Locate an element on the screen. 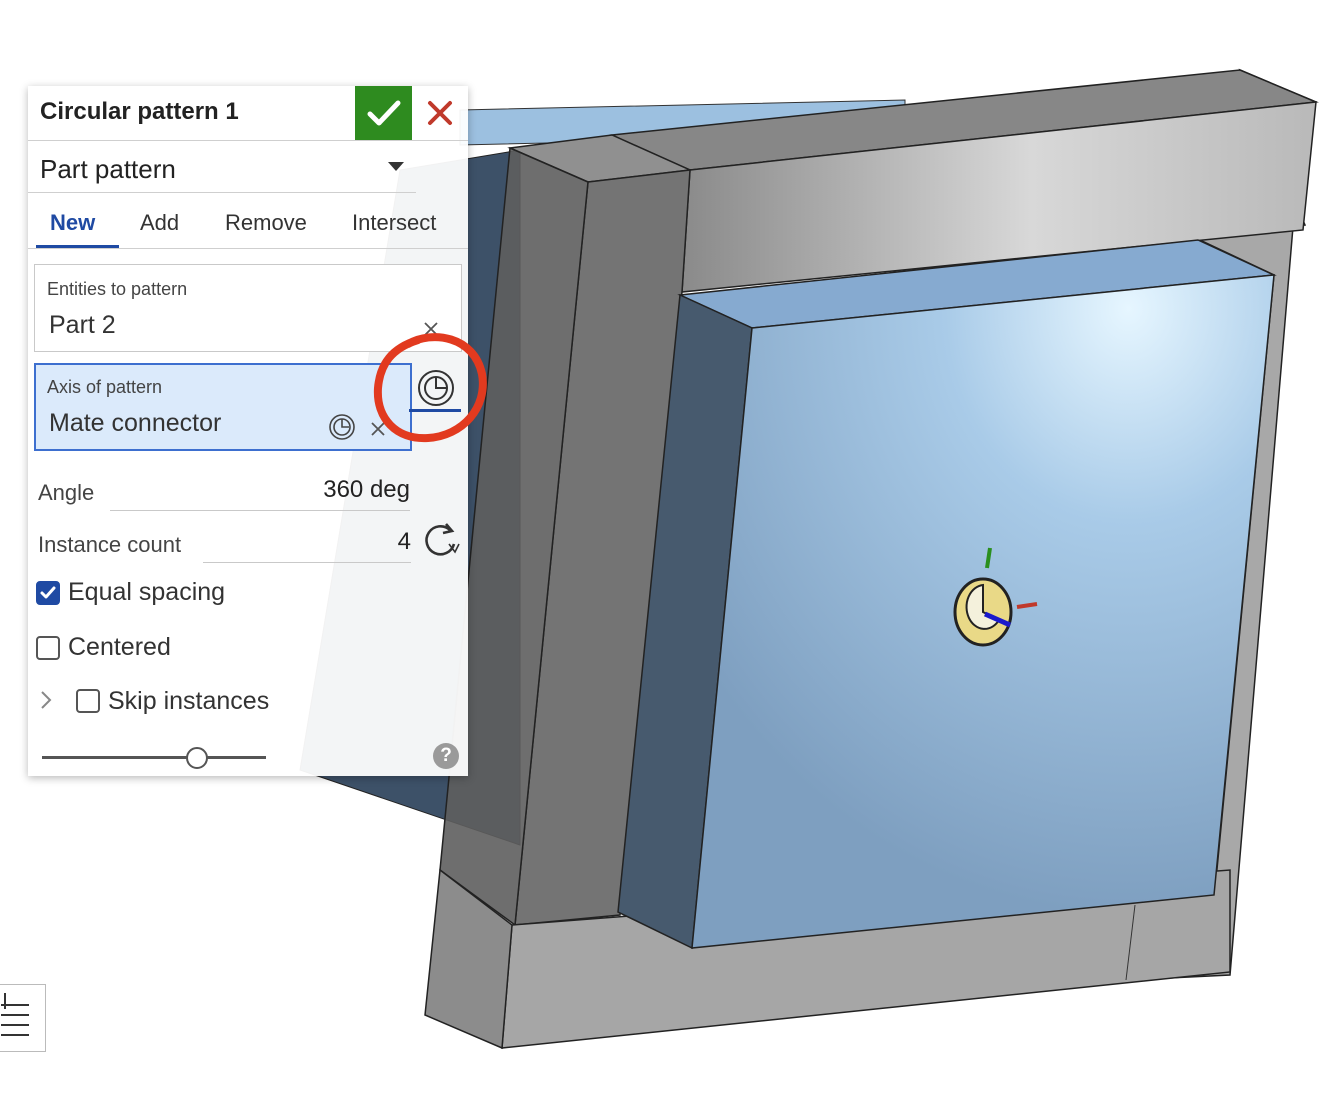  axis-field: Axis of pattern Mate connector is located at coordinates (223, 407).